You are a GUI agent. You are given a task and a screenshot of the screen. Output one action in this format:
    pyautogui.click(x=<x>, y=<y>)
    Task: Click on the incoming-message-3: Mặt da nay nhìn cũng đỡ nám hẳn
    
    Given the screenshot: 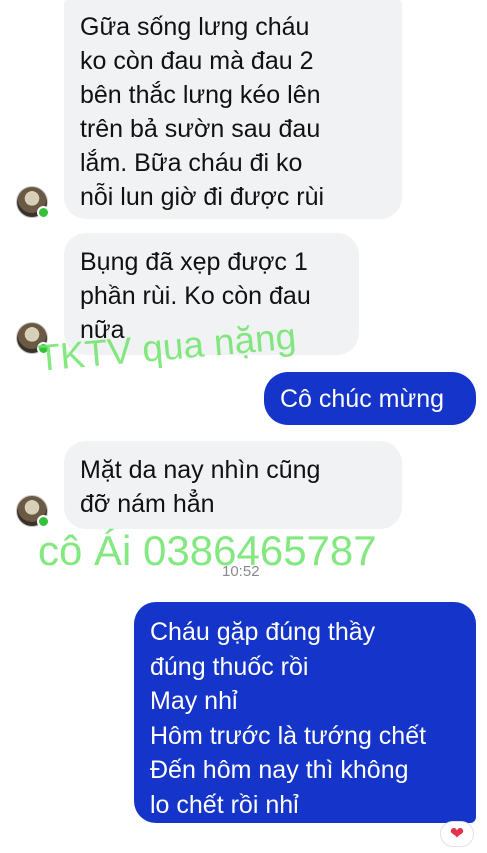 What is the action you would take?
    pyautogui.click(x=233, y=485)
    